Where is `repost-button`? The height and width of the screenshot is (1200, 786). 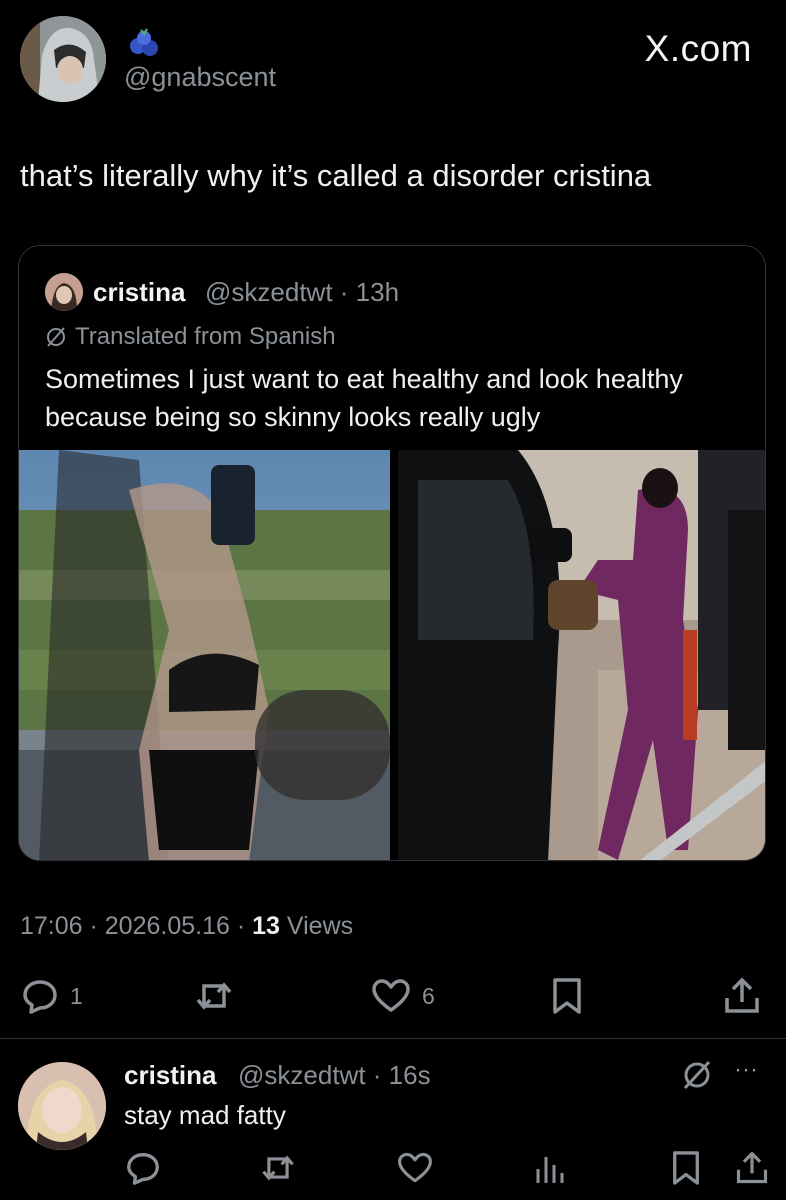 repost-button is located at coordinates (214, 996).